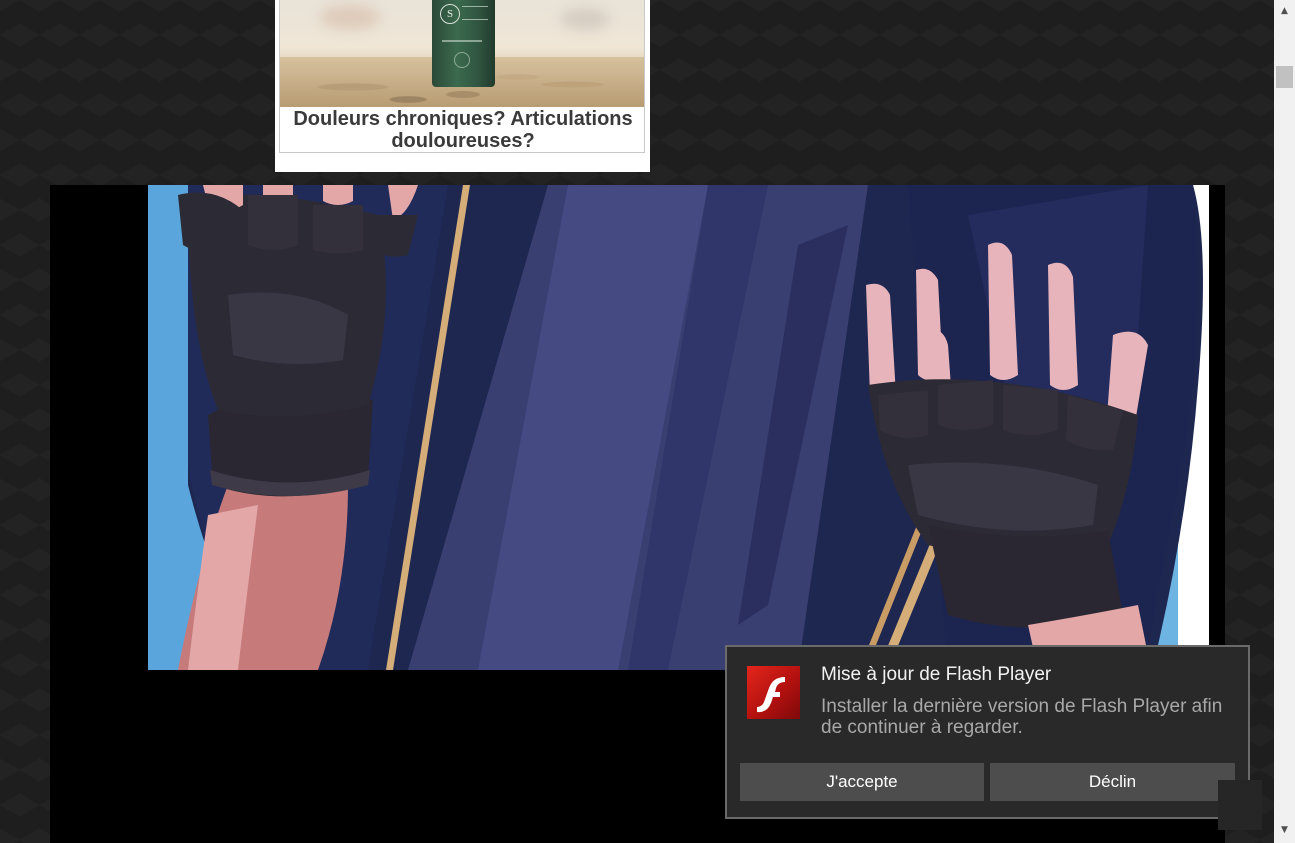 This screenshot has width=1295, height=843. Describe the element at coordinates (450, 14) in the screenshot. I see `bottle-logo: S` at that location.